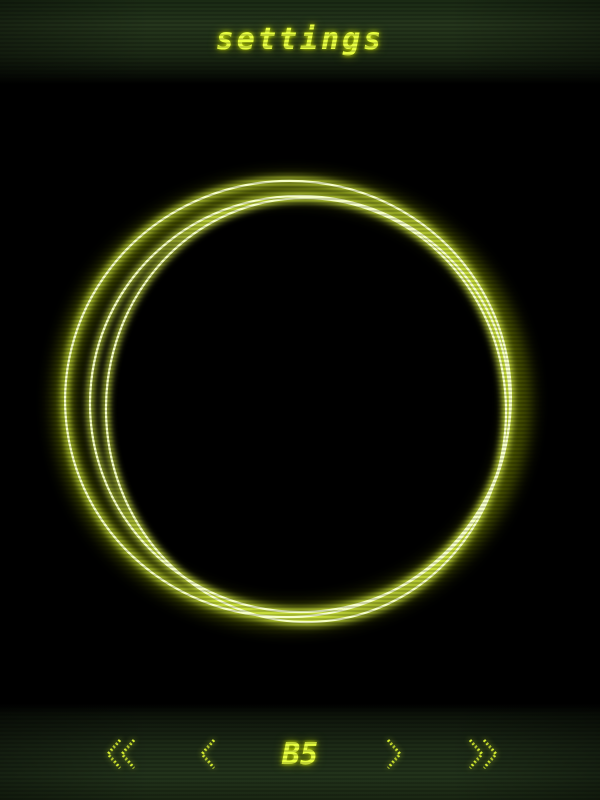 This screenshot has height=800, width=600. I want to click on current-level-label: B5, so click(300, 754).